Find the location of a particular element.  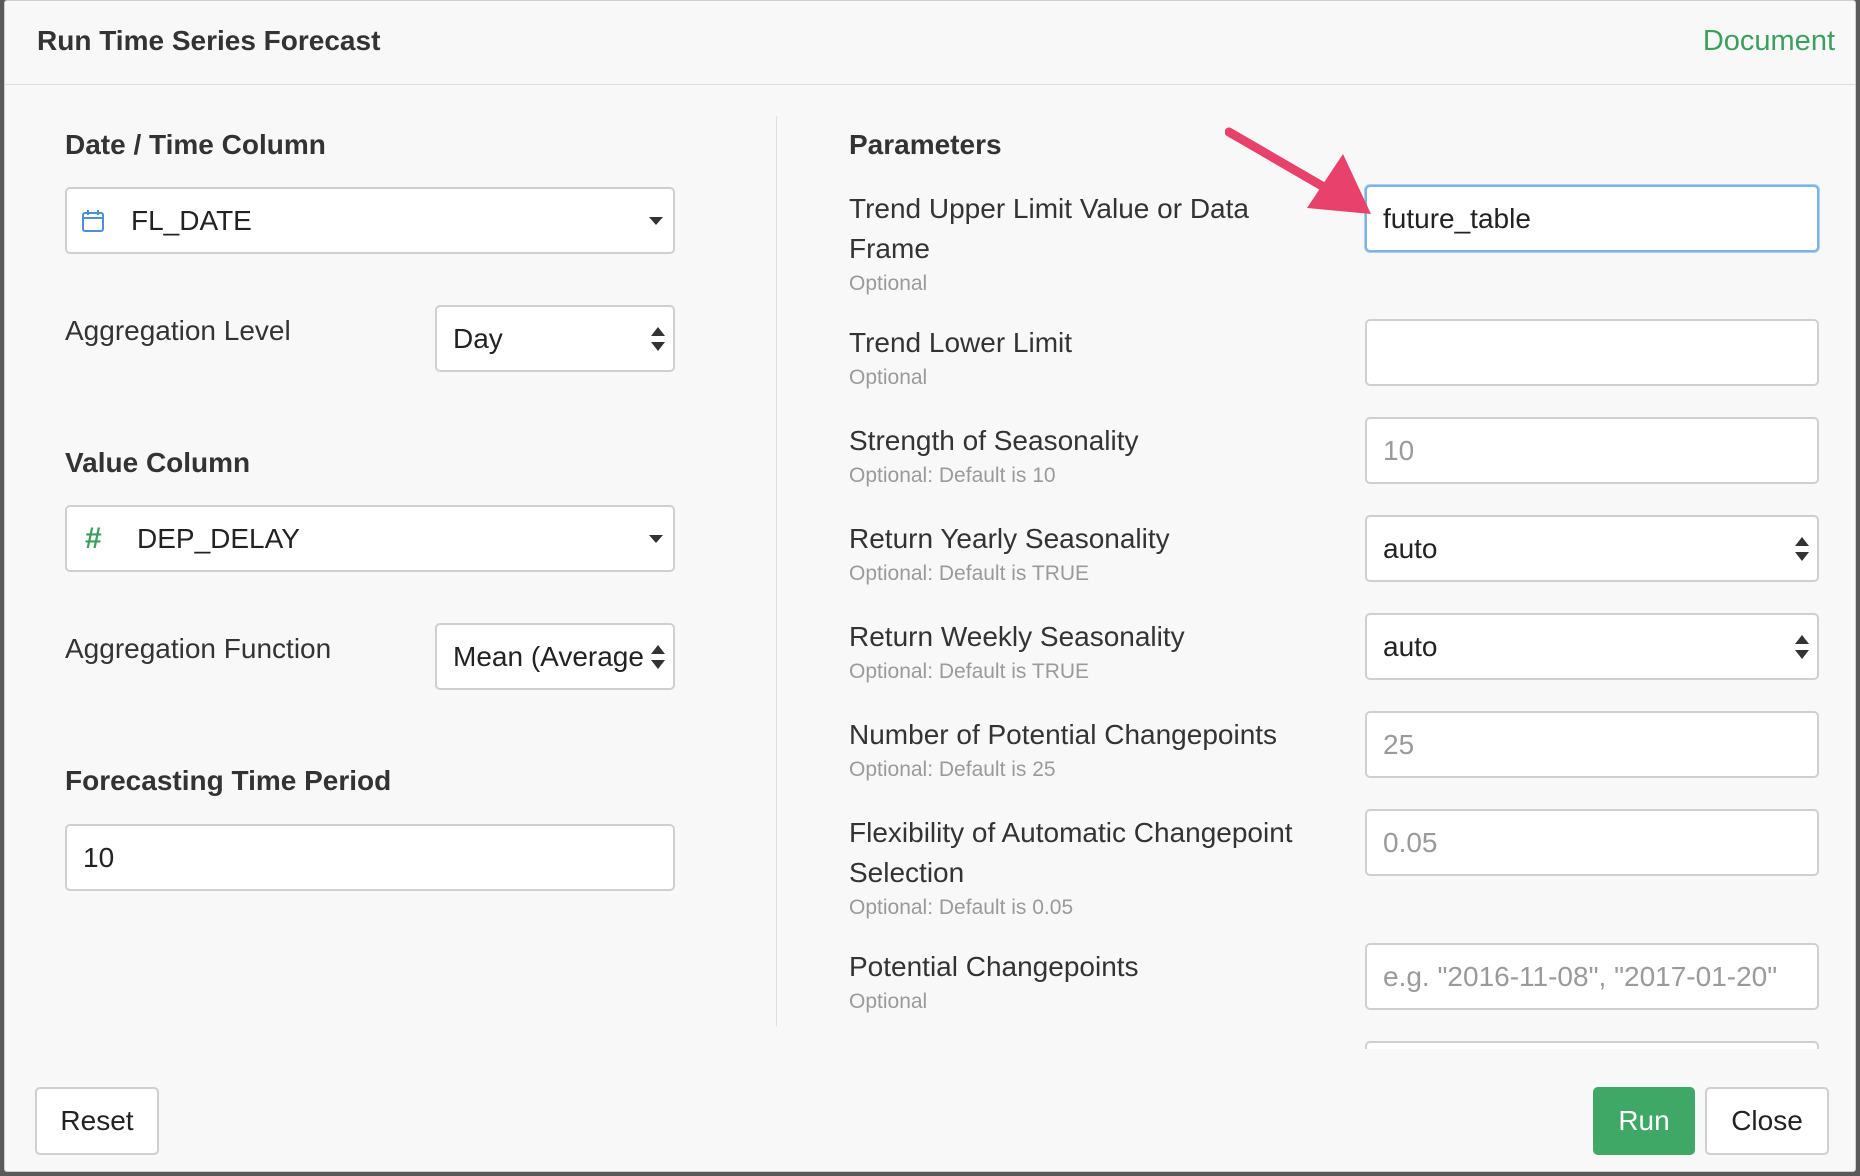

aggregation-level-label: Aggregation Level is located at coordinates (178, 330).